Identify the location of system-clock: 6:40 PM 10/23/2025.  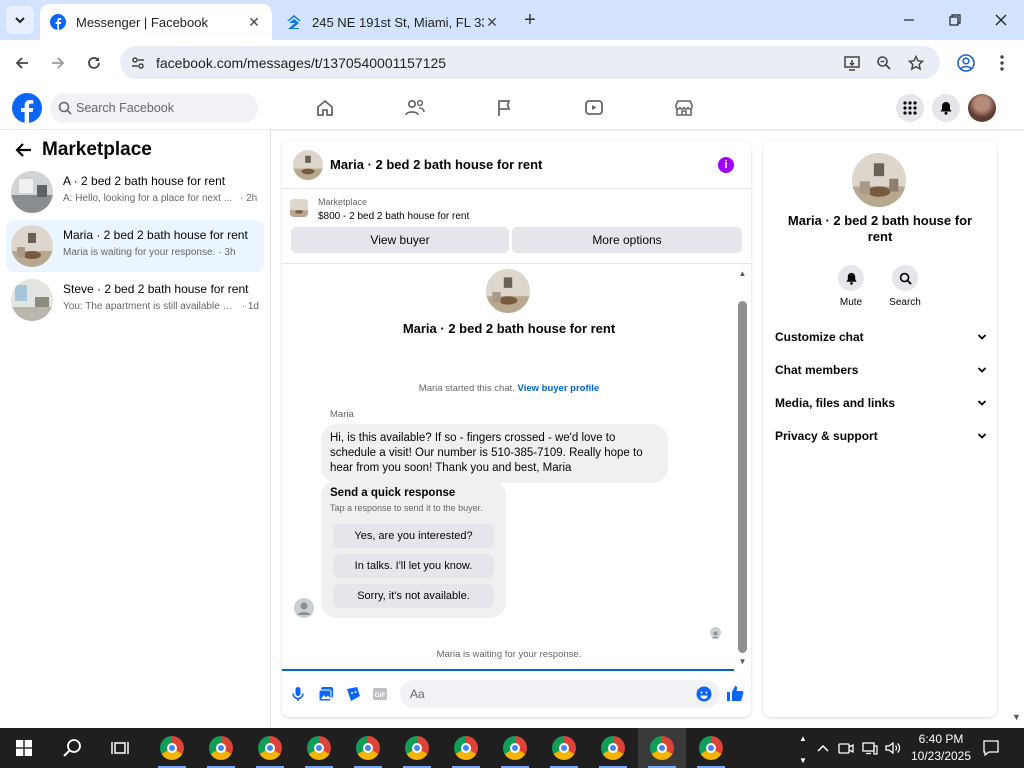
(941, 748).